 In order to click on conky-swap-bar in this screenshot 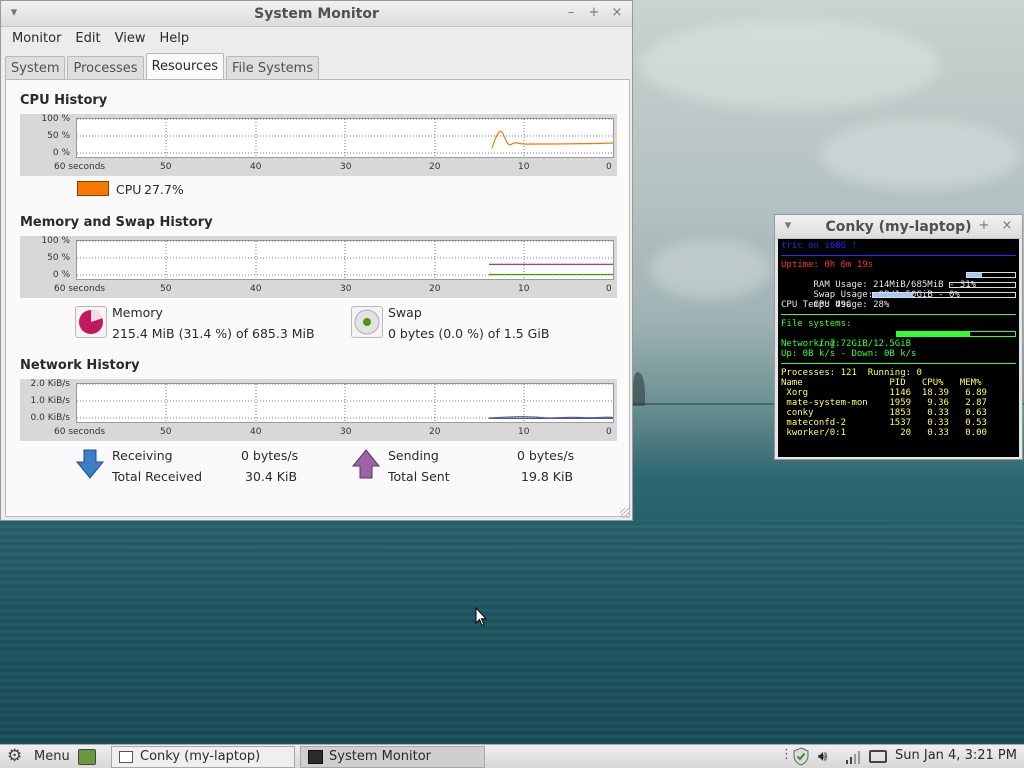, I will do `click(982, 285)`.